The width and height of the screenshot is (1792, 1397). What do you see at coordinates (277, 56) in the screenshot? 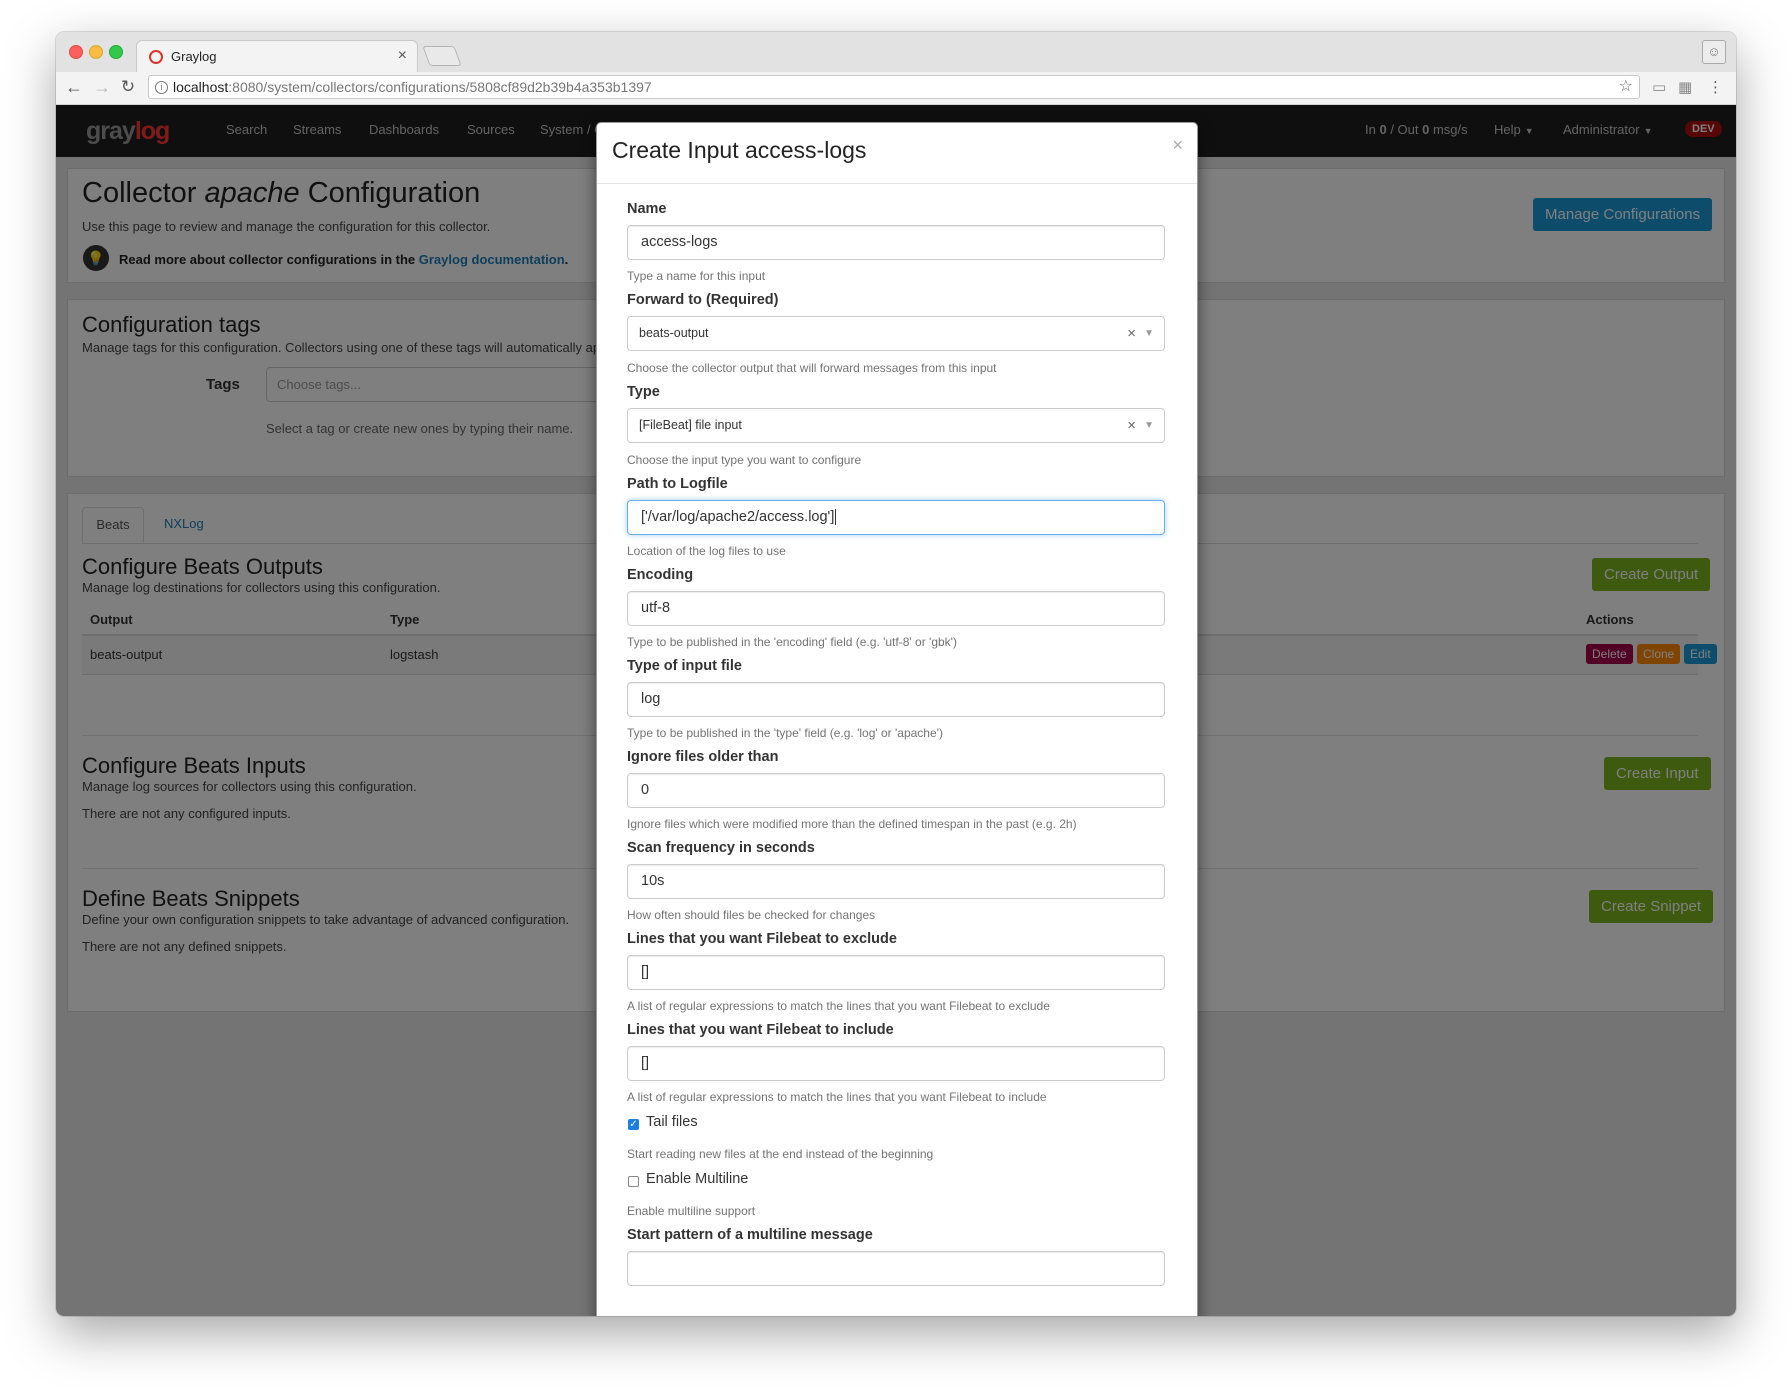
I see `browser-tab: Graylog ×` at bounding box center [277, 56].